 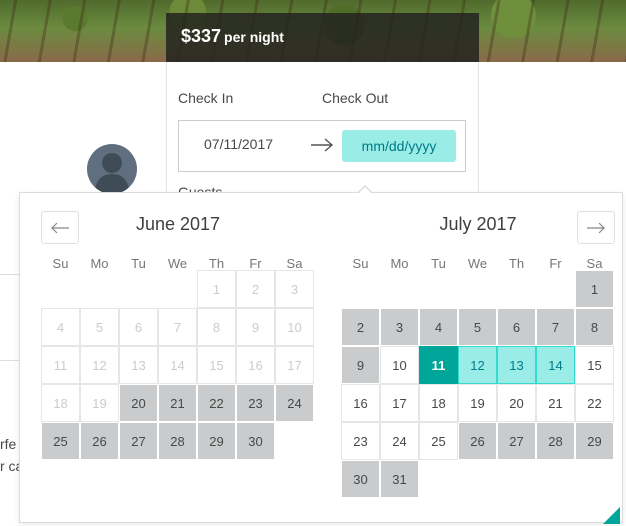 What do you see at coordinates (255, 441) in the screenshot?
I see `calendar-day-june-30: 30` at bounding box center [255, 441].